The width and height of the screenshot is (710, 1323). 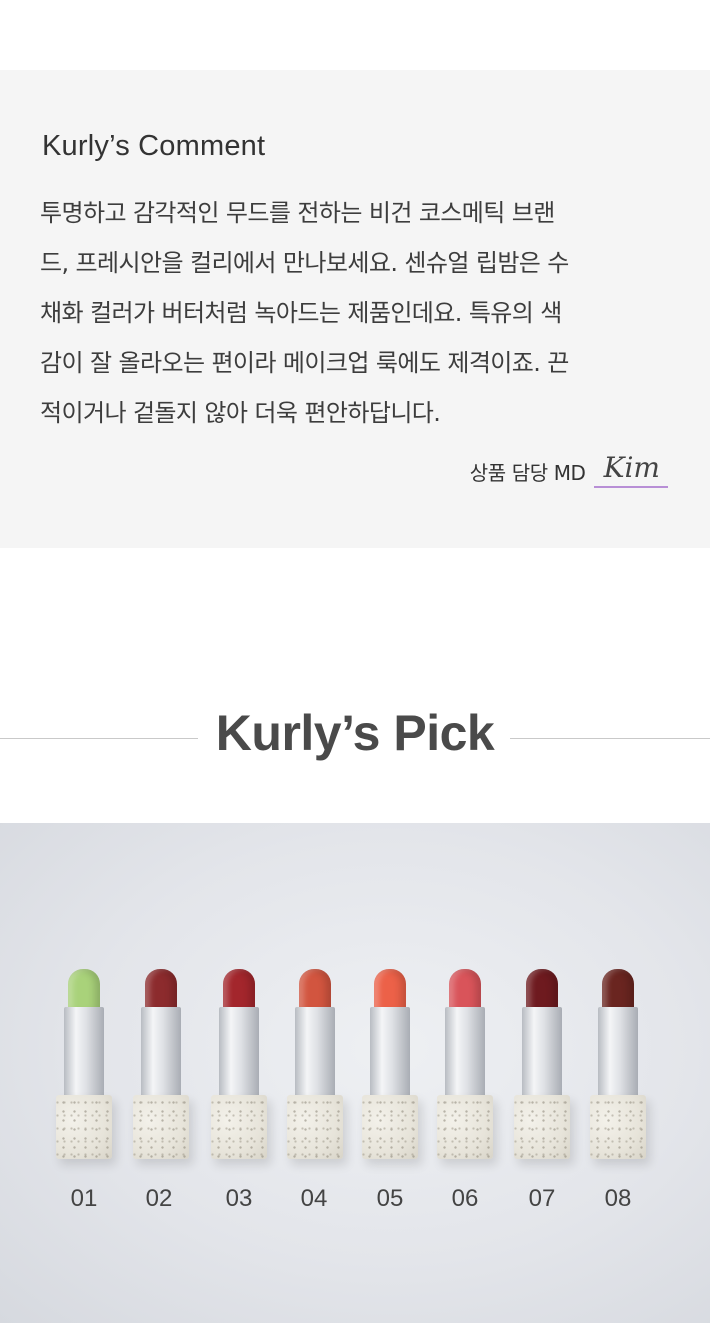 What do you see at coordinates (159, 1198) in the screenshot?
I see `lipstick-number: 02` at bounding box center [159, 1198].